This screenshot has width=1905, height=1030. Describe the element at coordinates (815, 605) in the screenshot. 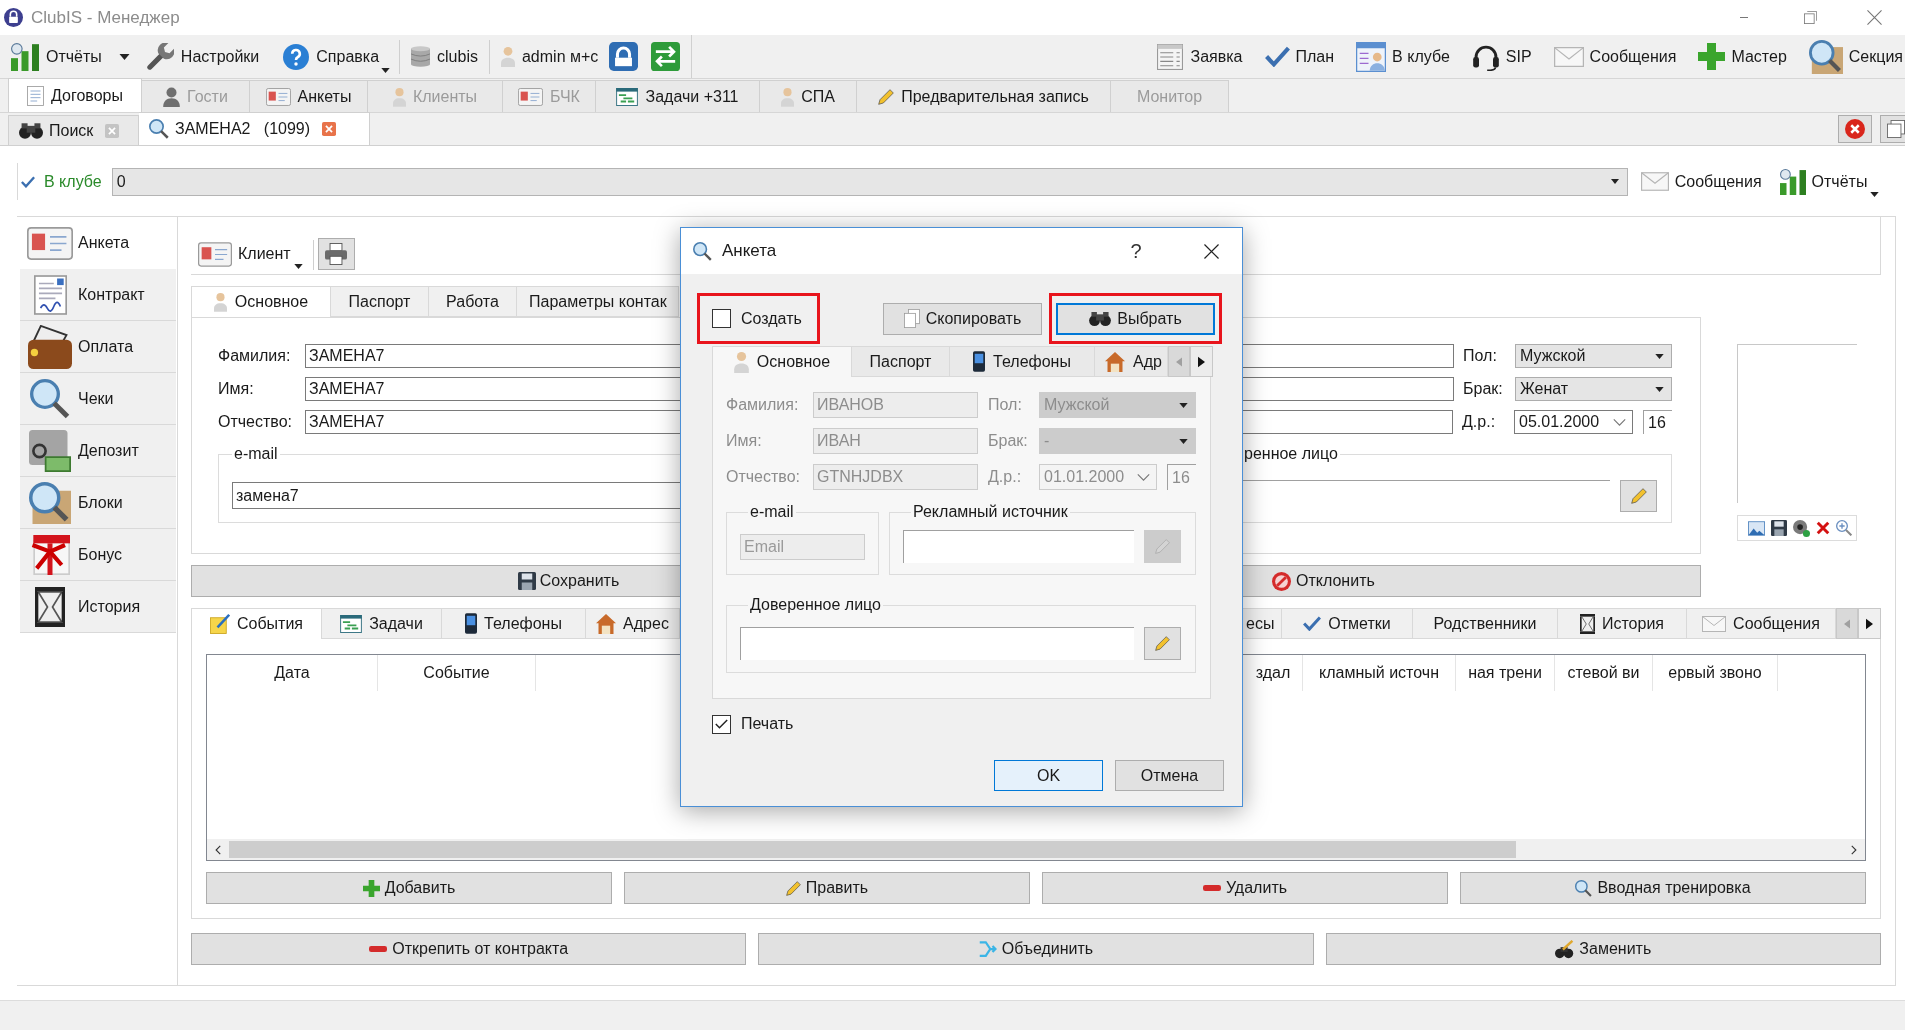

I see `group-title: Доверенное лицо` at that location.